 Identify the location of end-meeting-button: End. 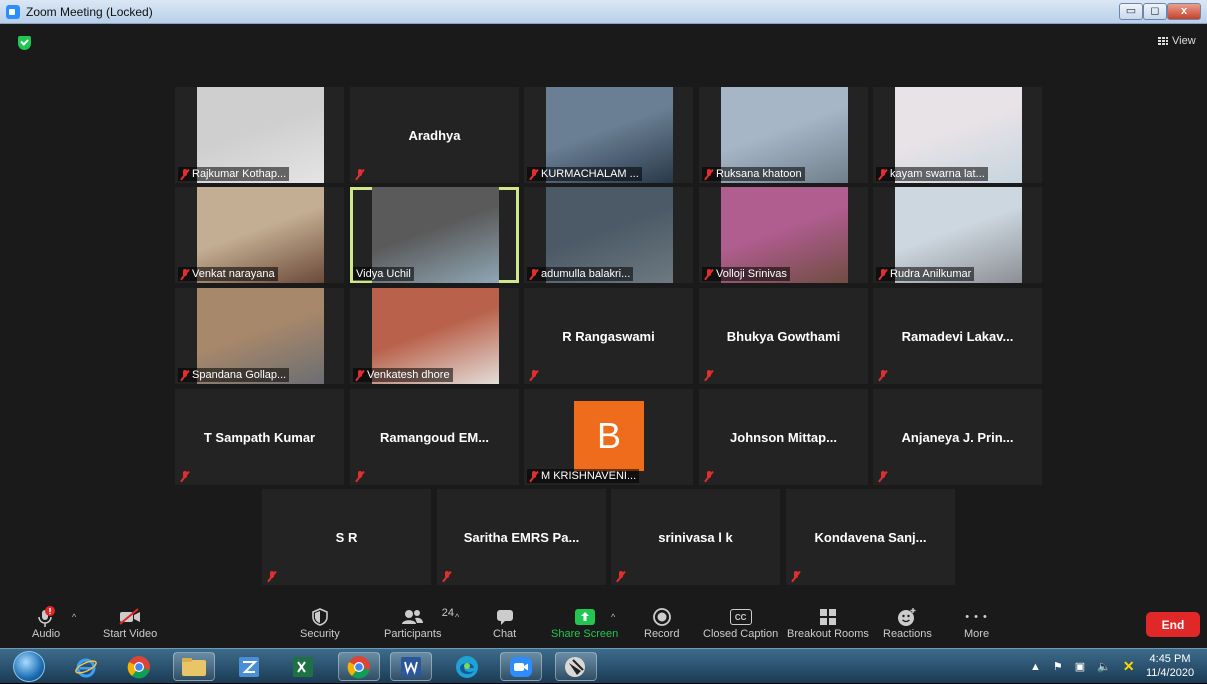
(1173, 624).